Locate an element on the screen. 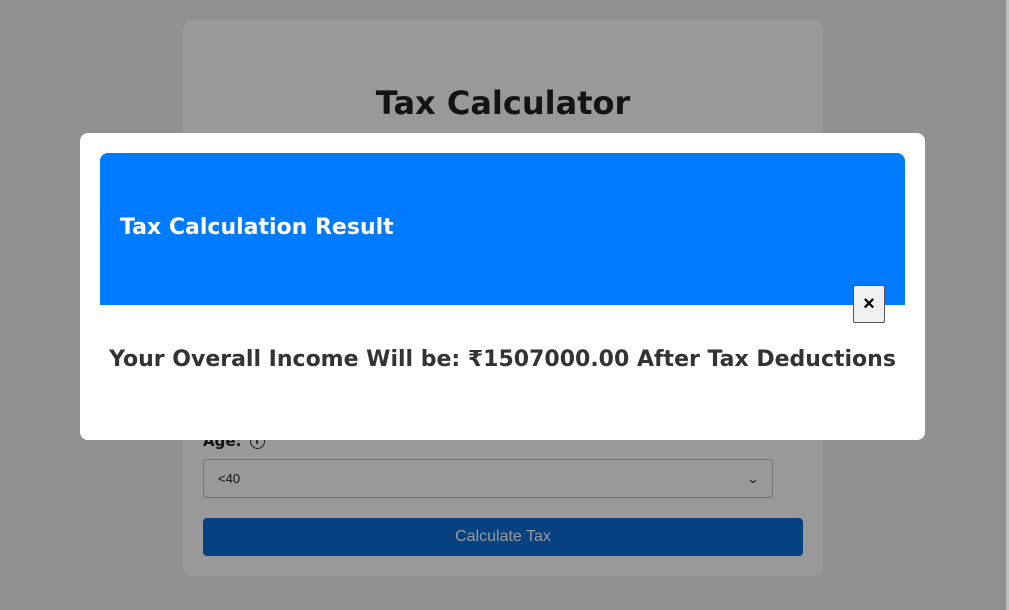  modal-title: Tax Calculation Result is located at coordinates (257, 227).